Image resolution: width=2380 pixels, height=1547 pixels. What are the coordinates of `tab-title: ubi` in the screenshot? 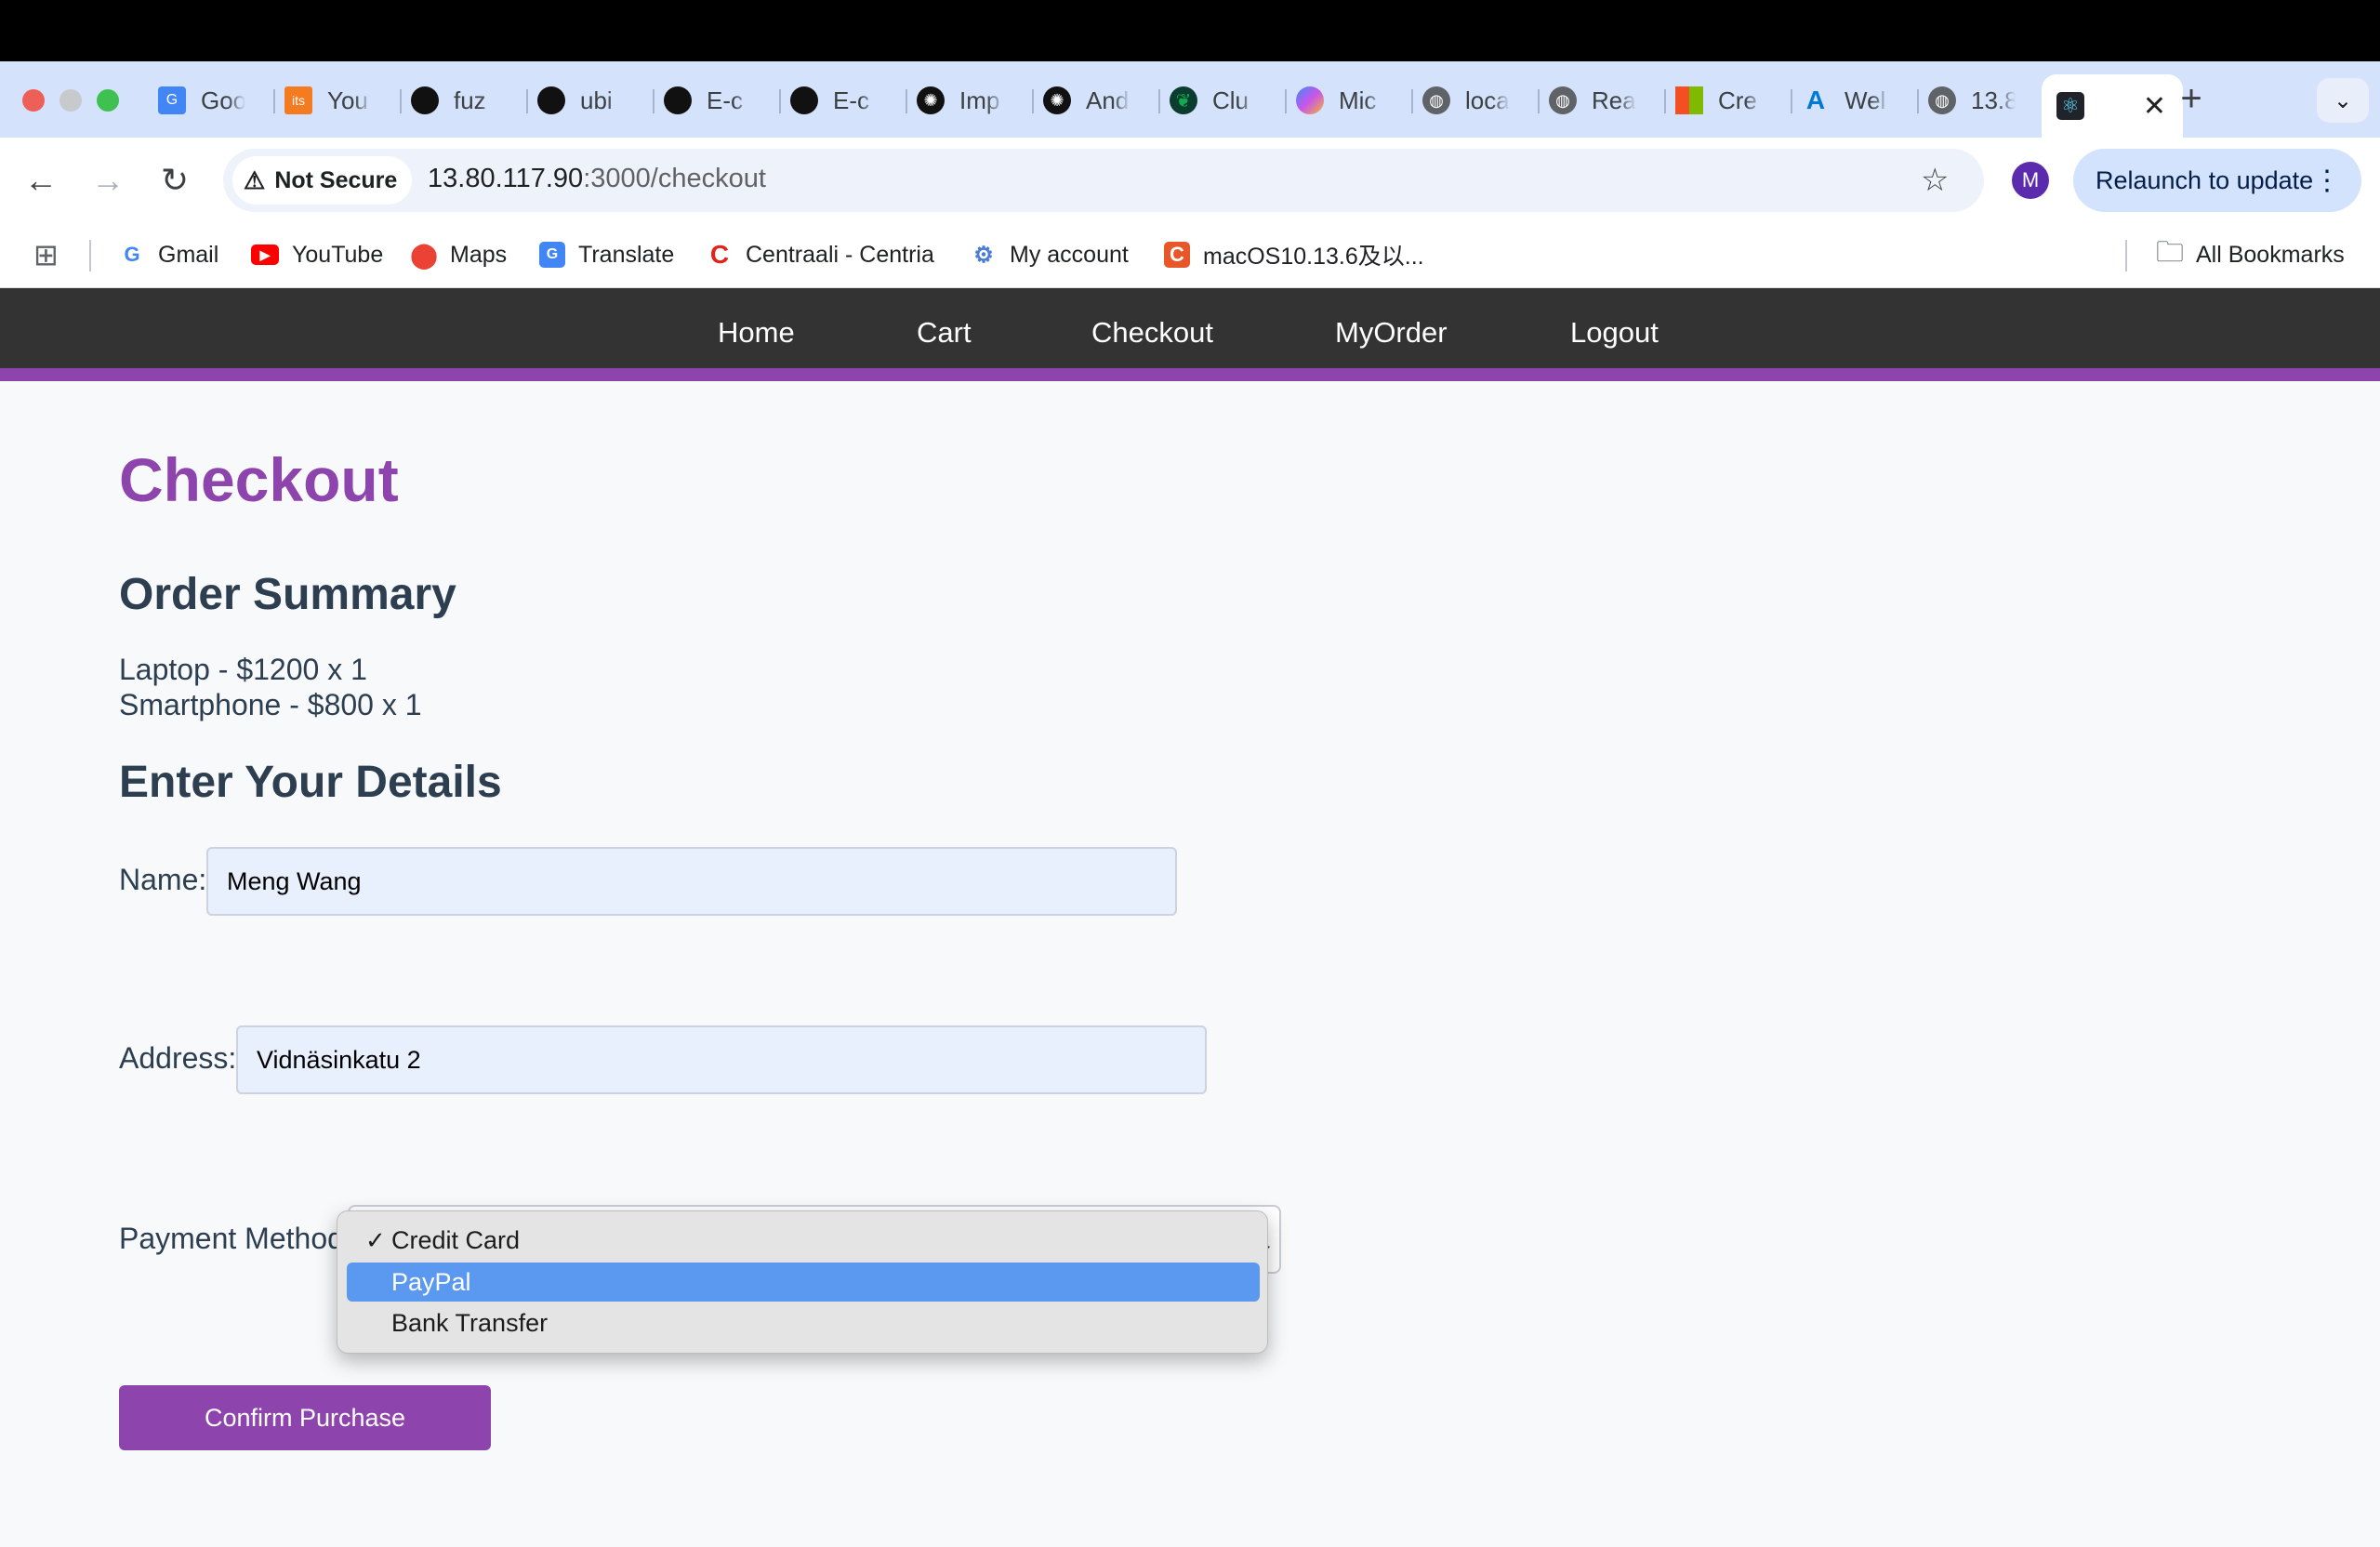 It's located at (596, 100).